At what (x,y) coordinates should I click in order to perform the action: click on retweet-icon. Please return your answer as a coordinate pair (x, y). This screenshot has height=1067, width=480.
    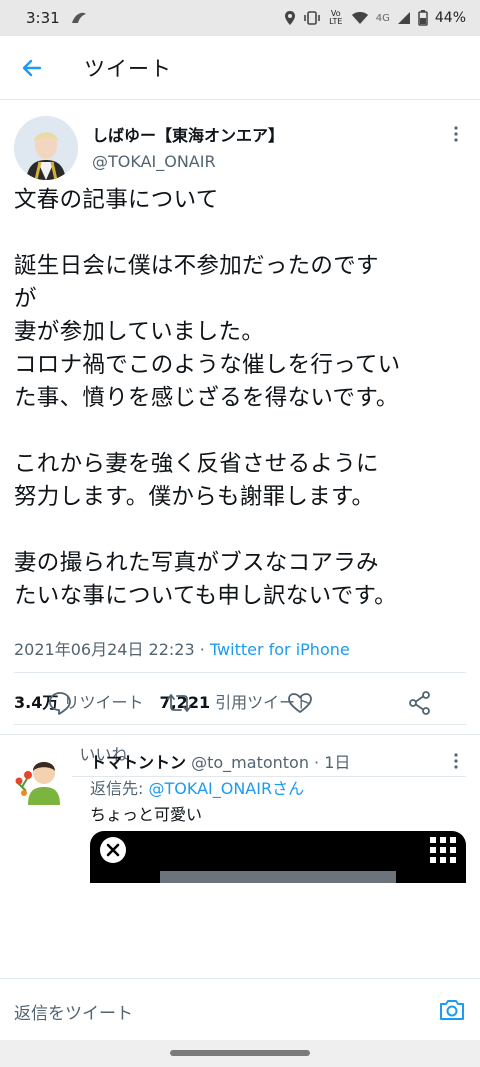
    Looking at the image, I should click on (179, 703).